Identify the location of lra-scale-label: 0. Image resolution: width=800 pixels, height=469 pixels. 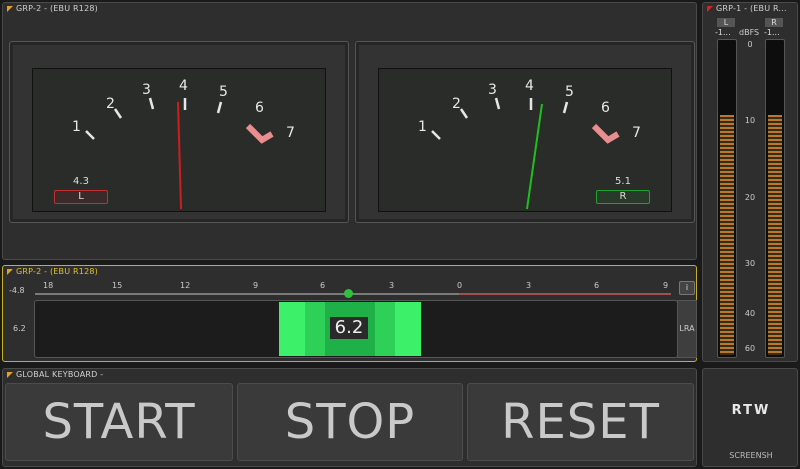
(460, 285).